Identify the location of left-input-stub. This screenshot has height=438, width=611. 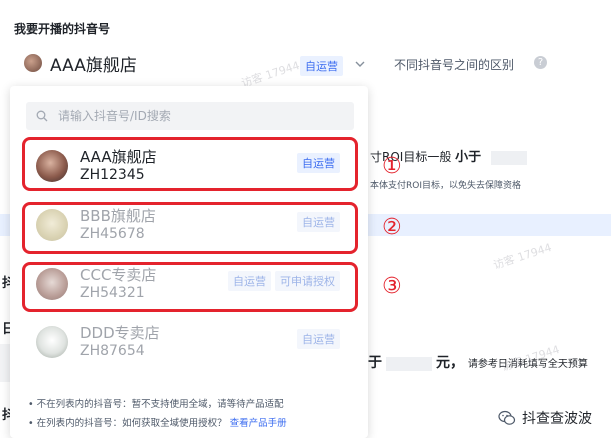
(5, 363).